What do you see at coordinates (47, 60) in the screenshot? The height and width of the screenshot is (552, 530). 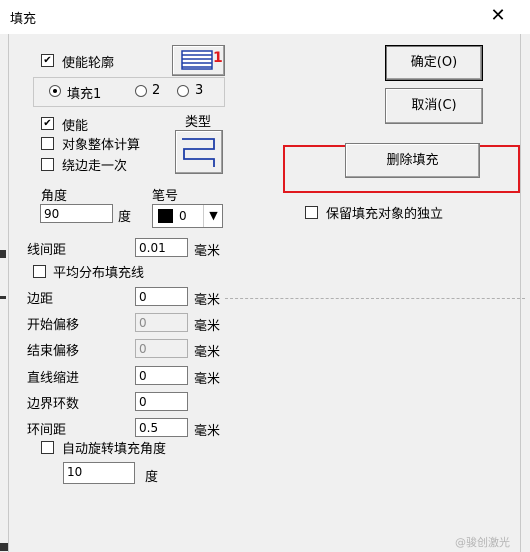 I see `enable-outline-checkbox: ✔` at bounding box center [47, 60].